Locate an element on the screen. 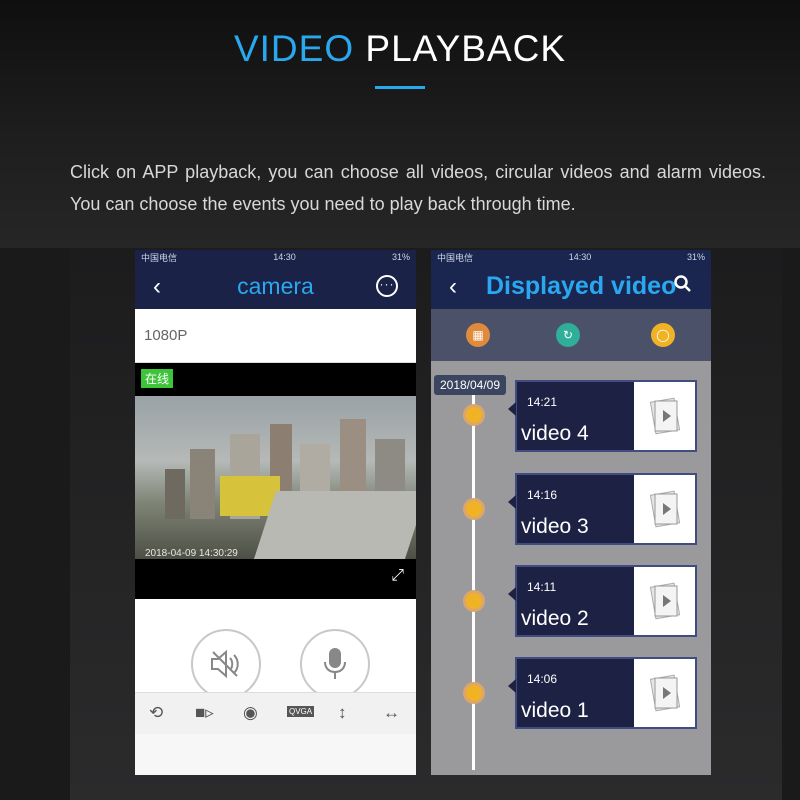 The height and width of the screenshot is (800, 800). playback-navbar: ‹ Displayed video is located at coordinates (571, 286).